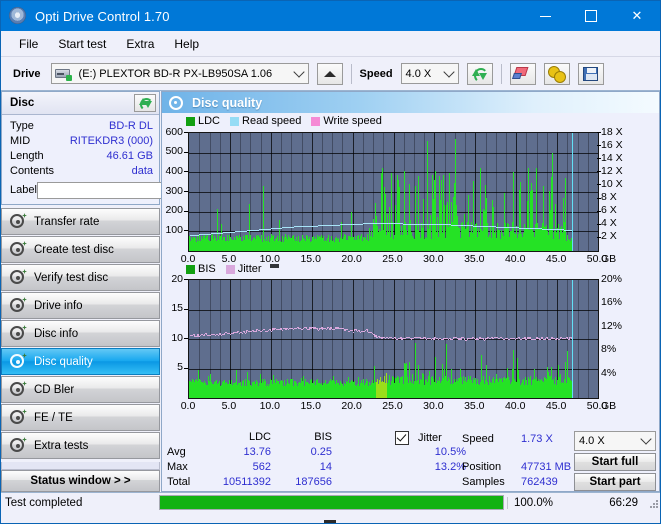 The image size is (661, 524). I want to click on legend-item-read-speed: Read speed, so click(265, 121).